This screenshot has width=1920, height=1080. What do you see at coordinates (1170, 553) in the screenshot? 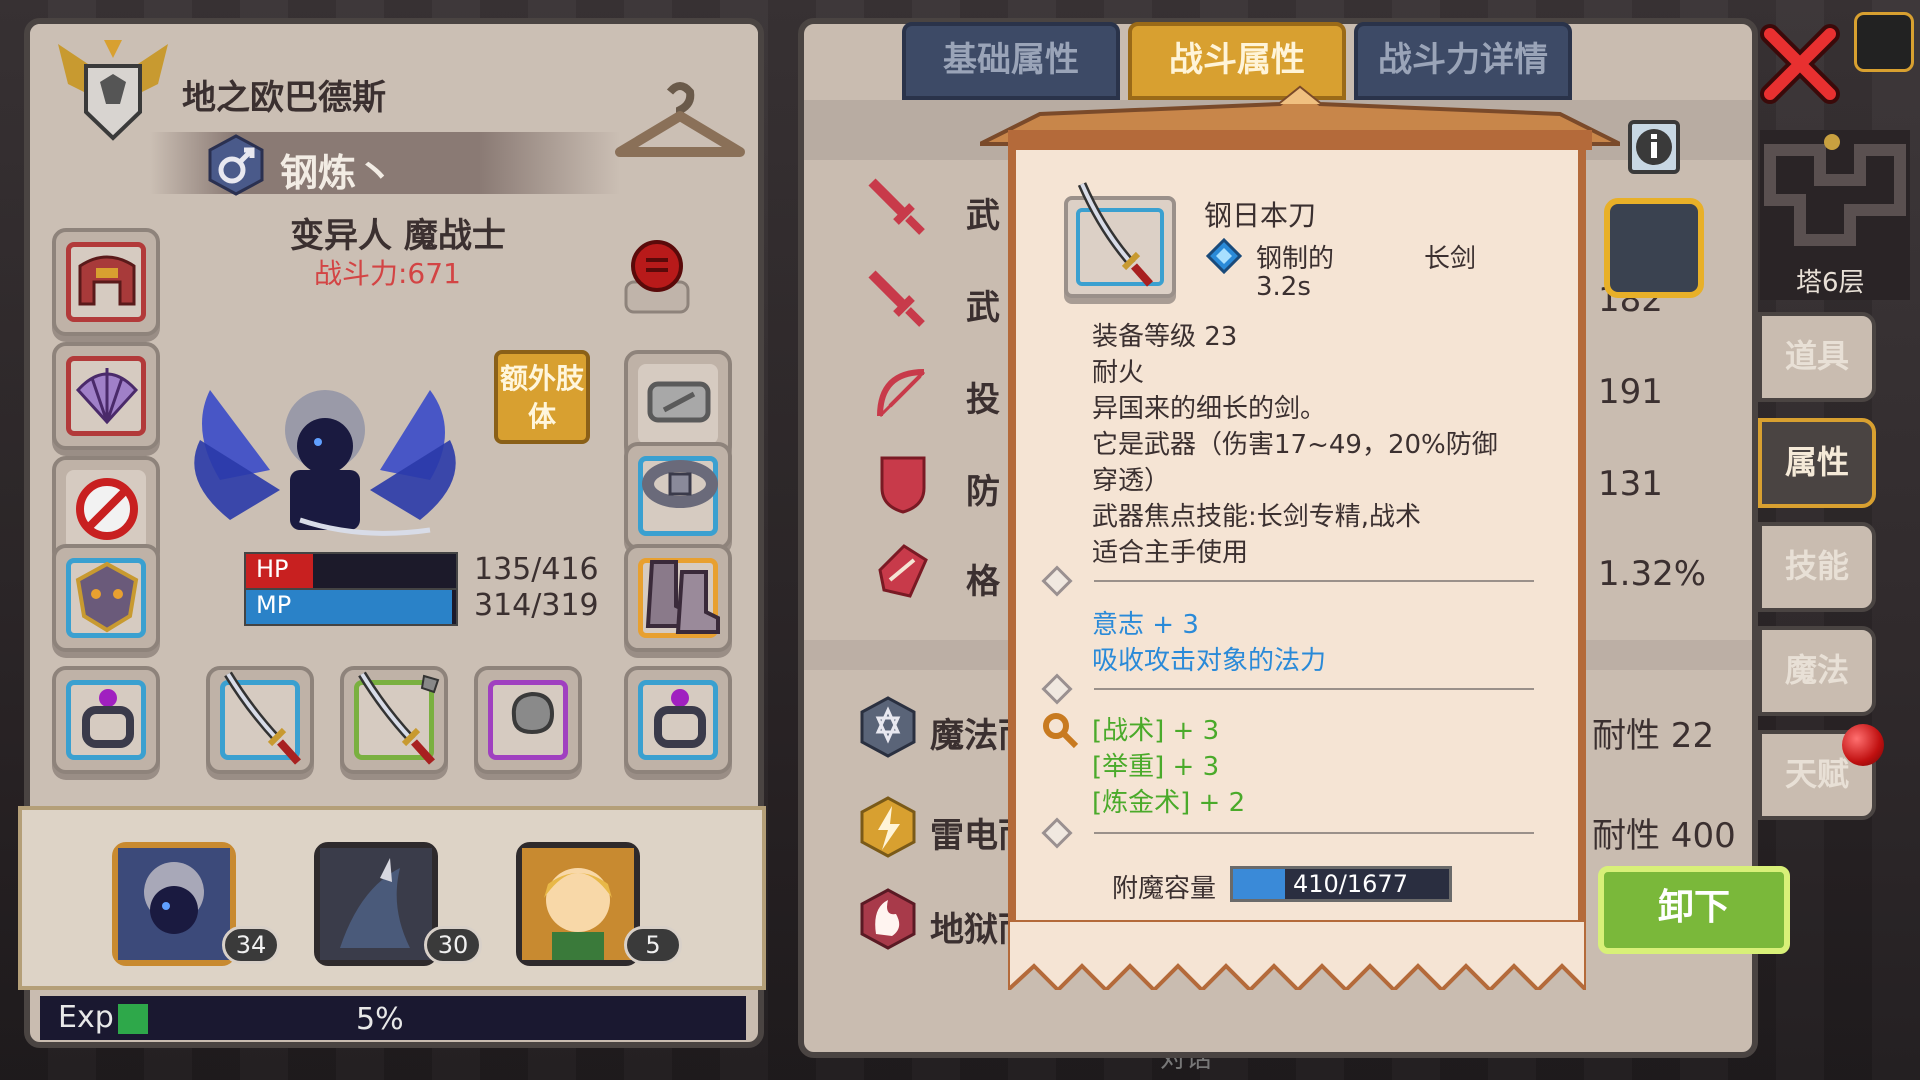
I see `item-desc: 适合主手使用` at bounding box center [1170, 553].